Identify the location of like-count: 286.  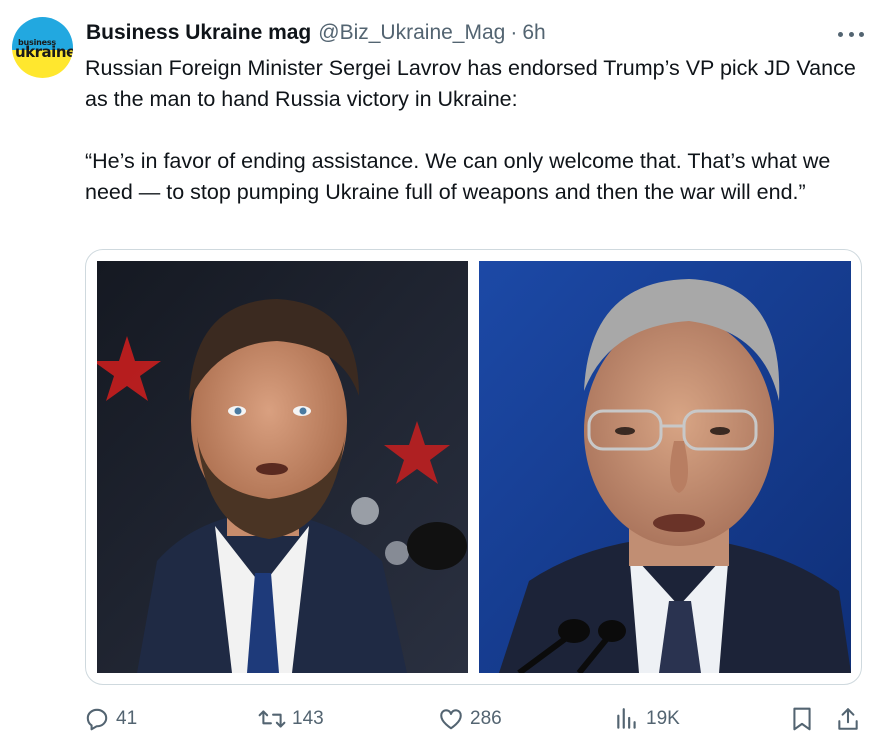
(486, 718).